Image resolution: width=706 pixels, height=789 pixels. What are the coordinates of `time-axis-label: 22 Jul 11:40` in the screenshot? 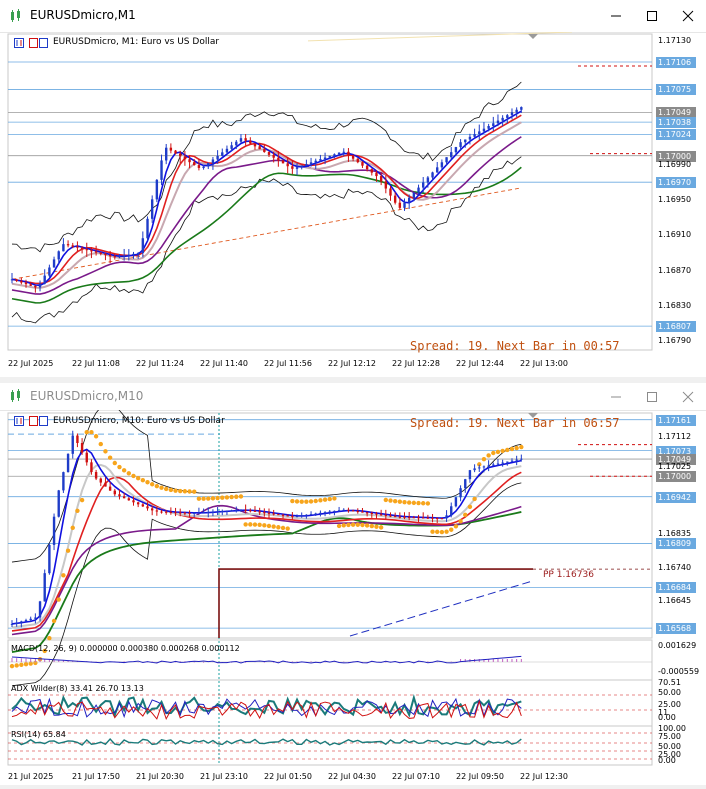 It's located at (224, 363).